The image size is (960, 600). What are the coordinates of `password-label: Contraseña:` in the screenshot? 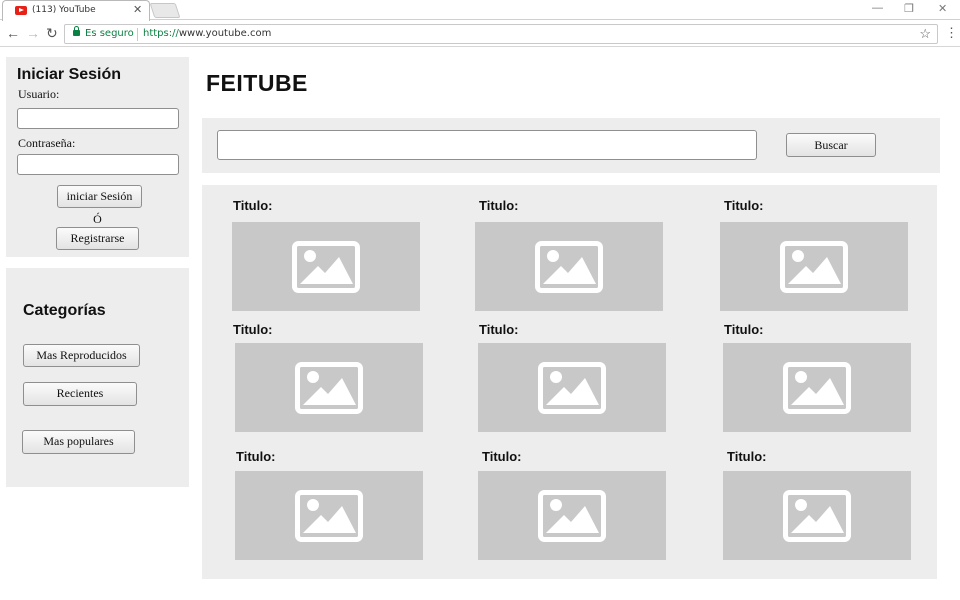 It's located at (47, 143).